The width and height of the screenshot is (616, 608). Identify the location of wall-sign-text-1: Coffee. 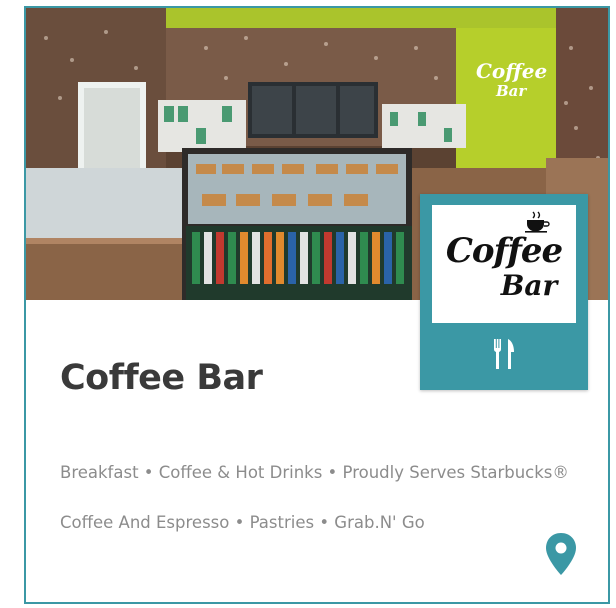
(511, 71).